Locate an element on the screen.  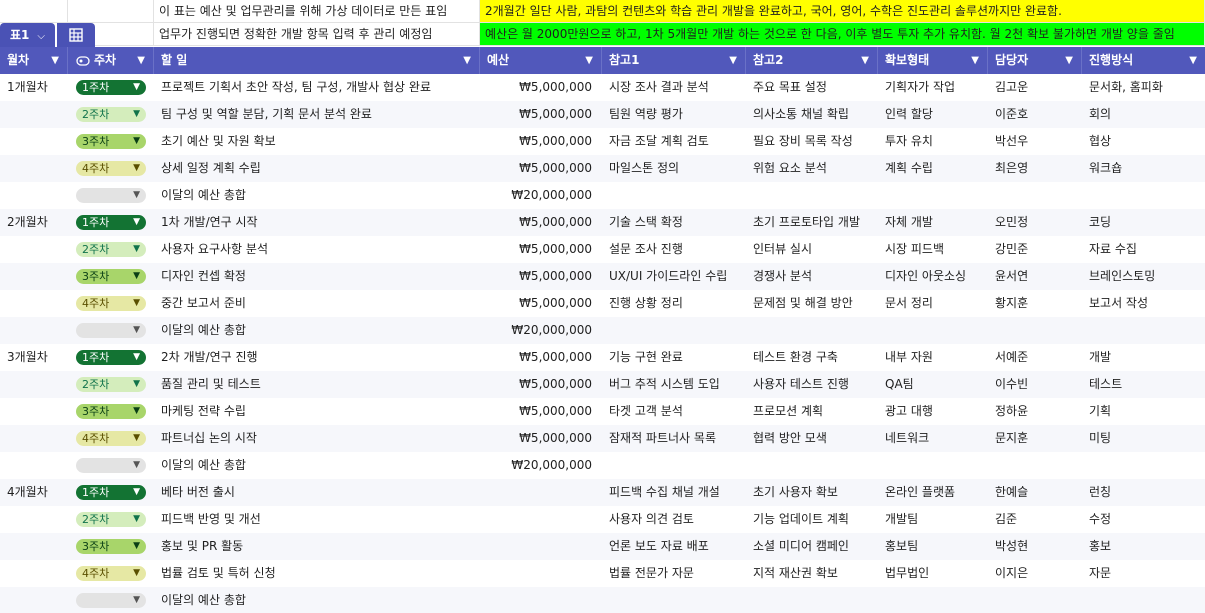
ref1-cell: UX/UI 가이드라인 수립 is located at coordinates (674, 276).